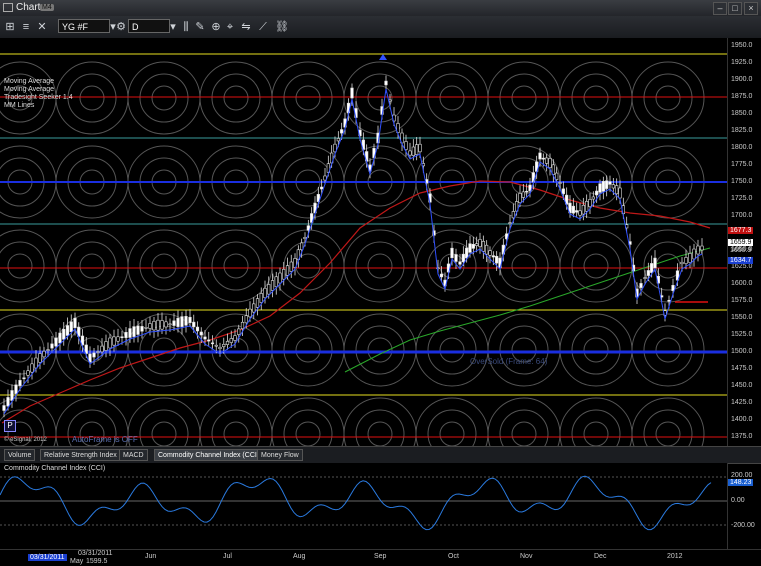  What do you see at coordinates (173, 27) in the screenshot?
I see `interval-dropdown-icon: ▾` at bounding box center [173, 27].